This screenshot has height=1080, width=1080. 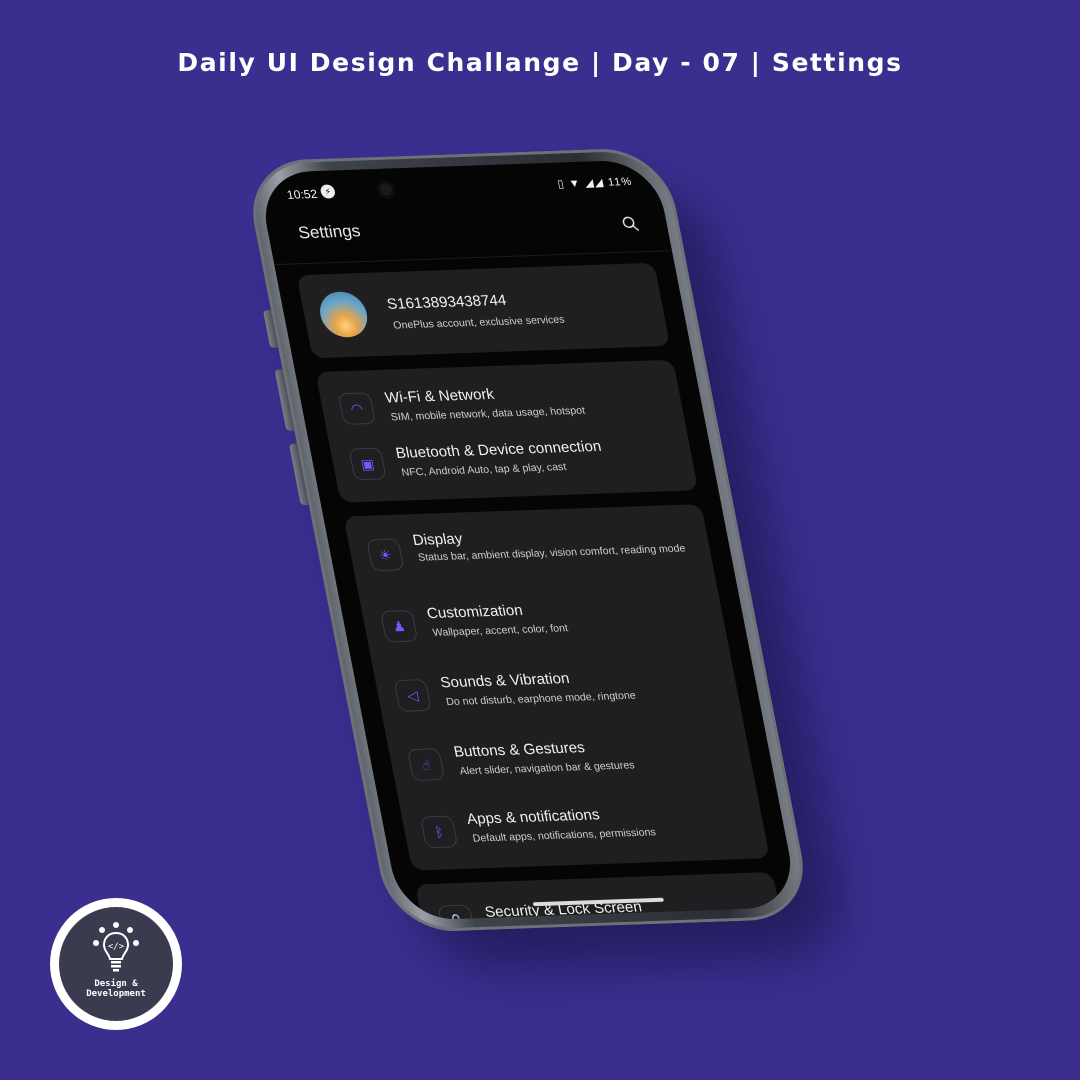 I want to click on signal-icon: ◢◢, so click(x=594, y=183).